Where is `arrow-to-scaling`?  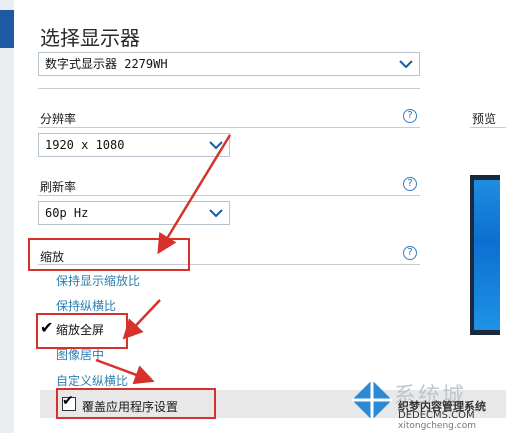 arrow-to-scaling is located at coordinates (194, 194).